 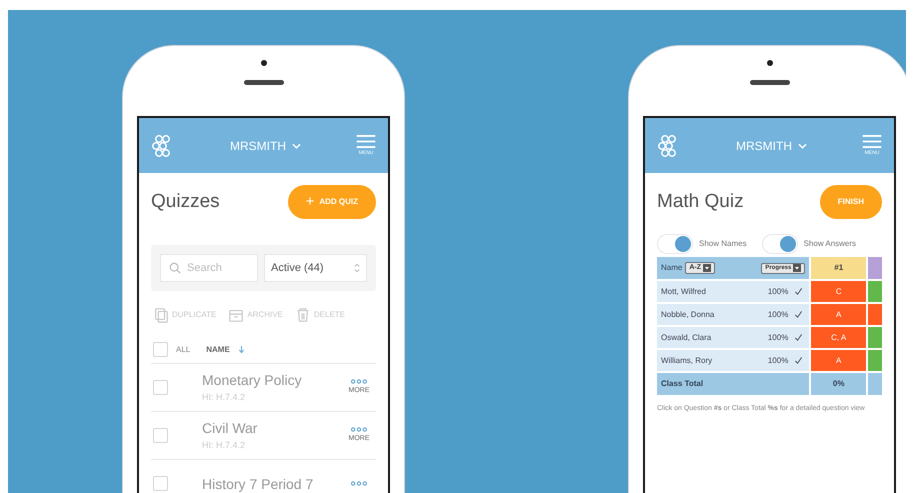 I want to click on student-name: Williams, Rory, so click(x=686, y=360).